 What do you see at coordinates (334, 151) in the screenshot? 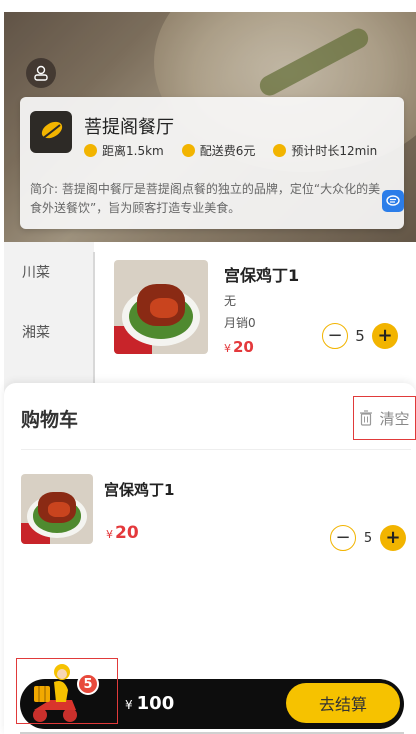
I see `eta-text: 预计时长12min` at bounding box center [334, 151].